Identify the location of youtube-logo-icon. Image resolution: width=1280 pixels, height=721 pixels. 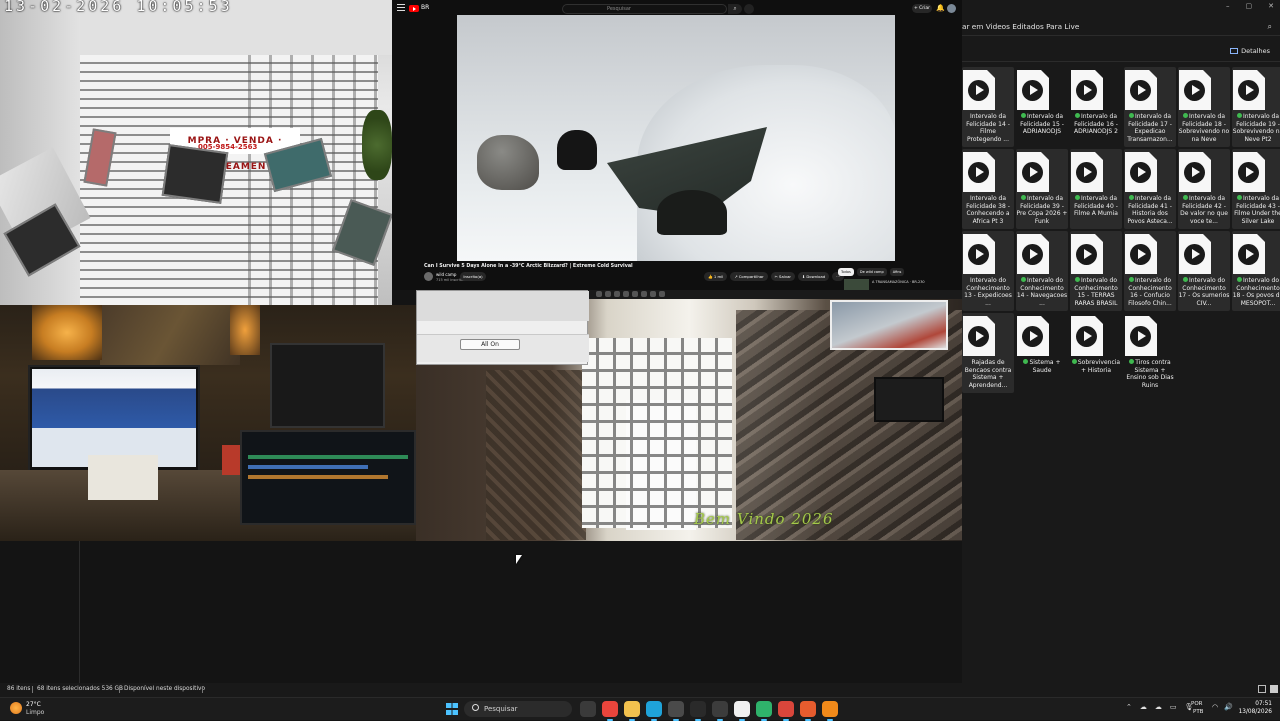
(414, 8).